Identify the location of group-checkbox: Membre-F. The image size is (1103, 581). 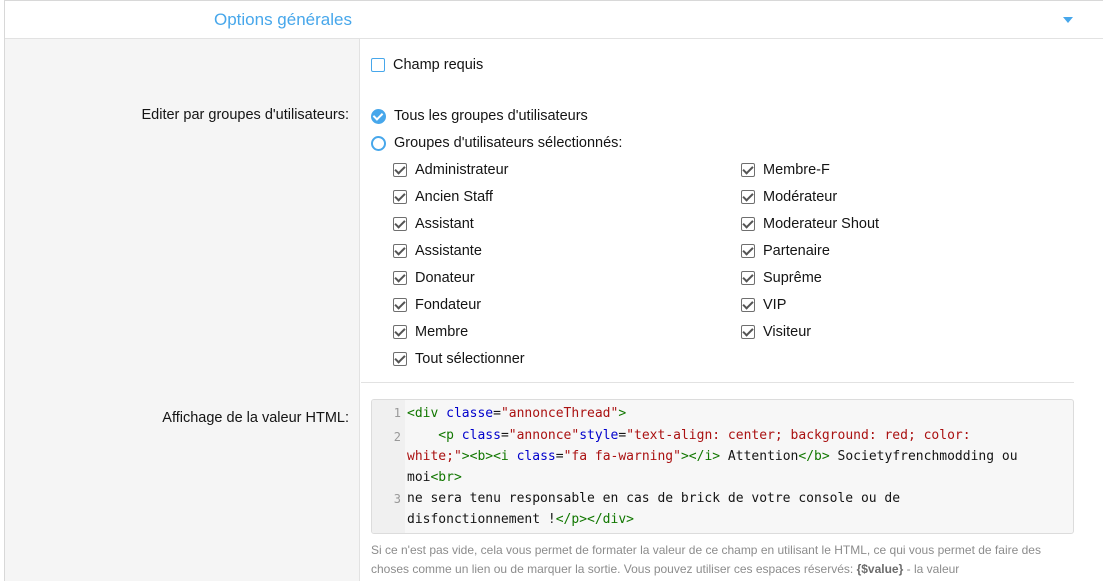
(785, 170).